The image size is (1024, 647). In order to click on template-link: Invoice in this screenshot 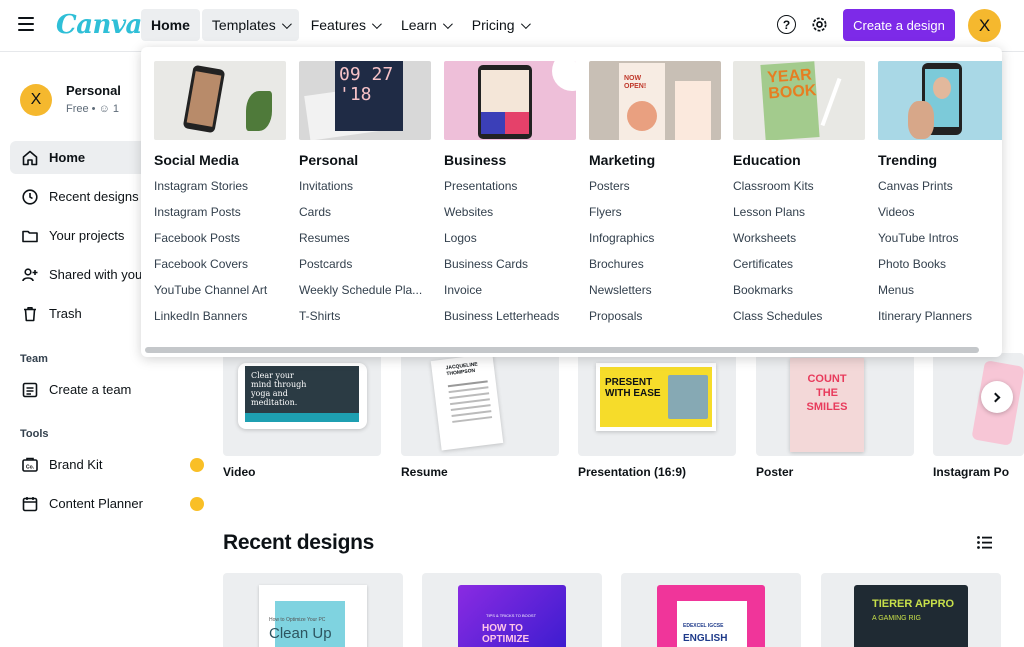, I will do `click(510, 290)`.